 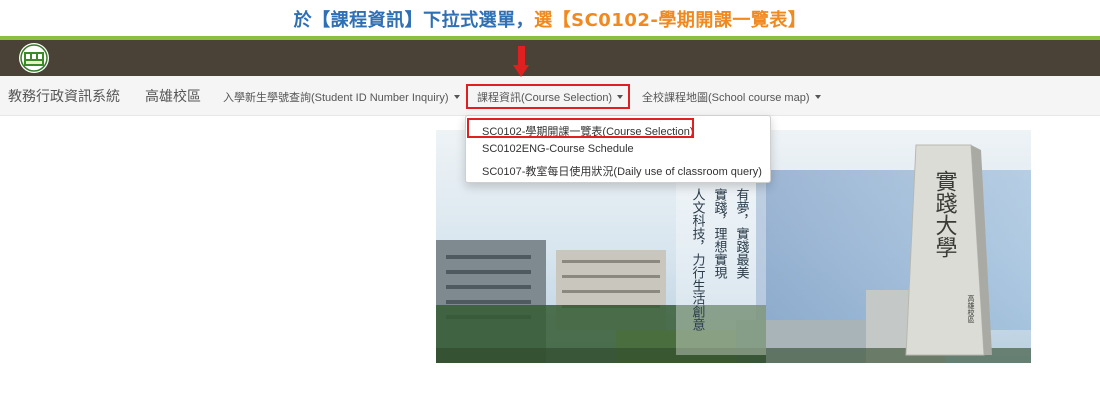 I want to click on highlight-box-sc0102, so click(x=580, y=128).